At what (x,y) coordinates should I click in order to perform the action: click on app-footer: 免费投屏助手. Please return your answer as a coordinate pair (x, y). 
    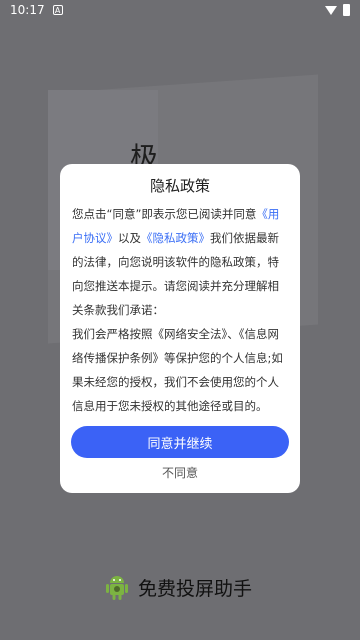
    Looking at the image, I should click on (178, 587).